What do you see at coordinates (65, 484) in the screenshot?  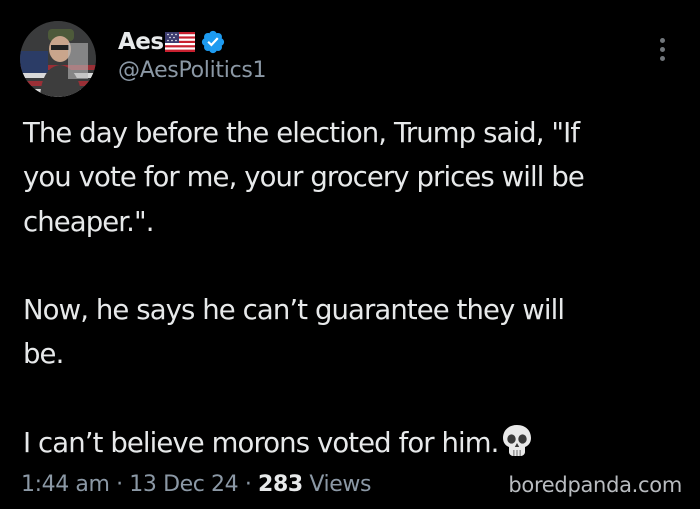 I see `tweet-time: 1:44 am` at bounding box center [65, 484].